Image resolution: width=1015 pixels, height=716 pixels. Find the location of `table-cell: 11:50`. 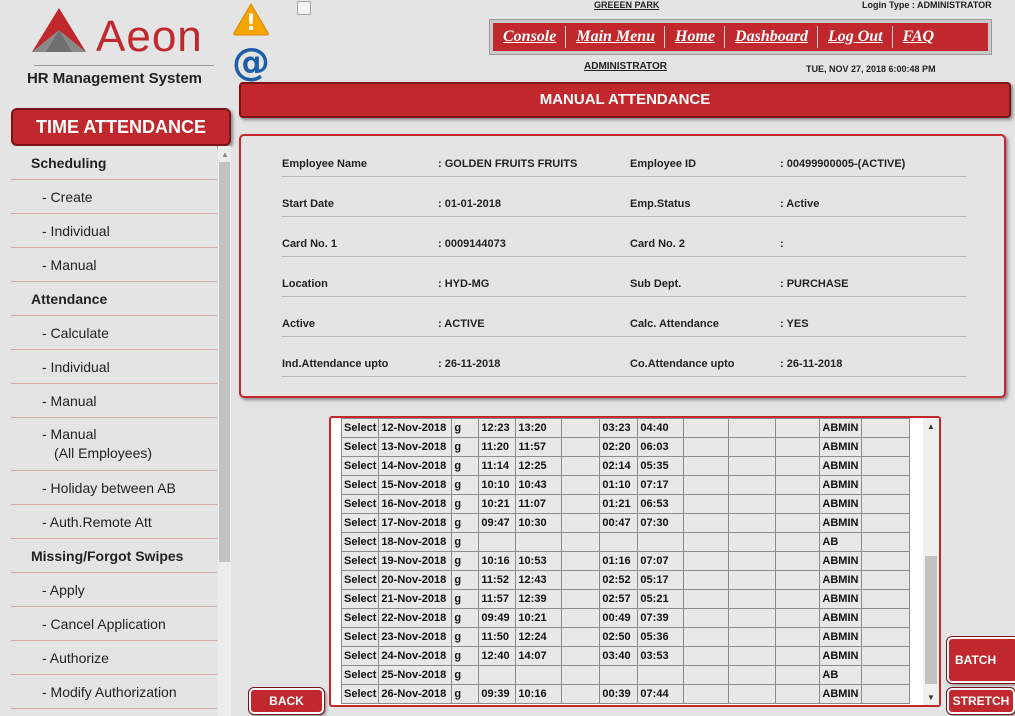

table-cell: 11:50 is located at coordinates (497, 637).